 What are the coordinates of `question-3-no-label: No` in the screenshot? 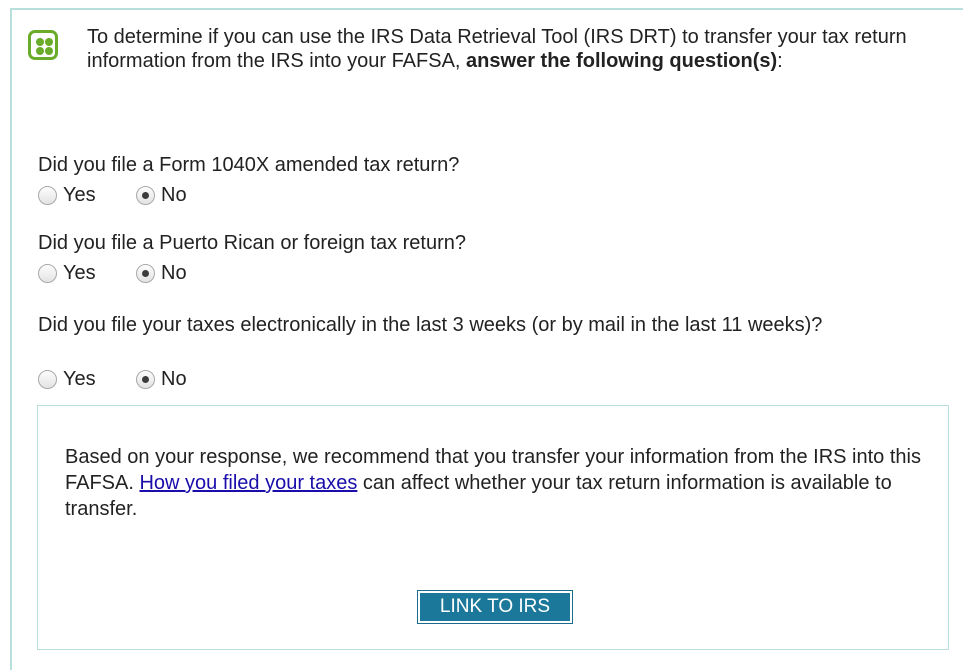 It's located at (174, 378).